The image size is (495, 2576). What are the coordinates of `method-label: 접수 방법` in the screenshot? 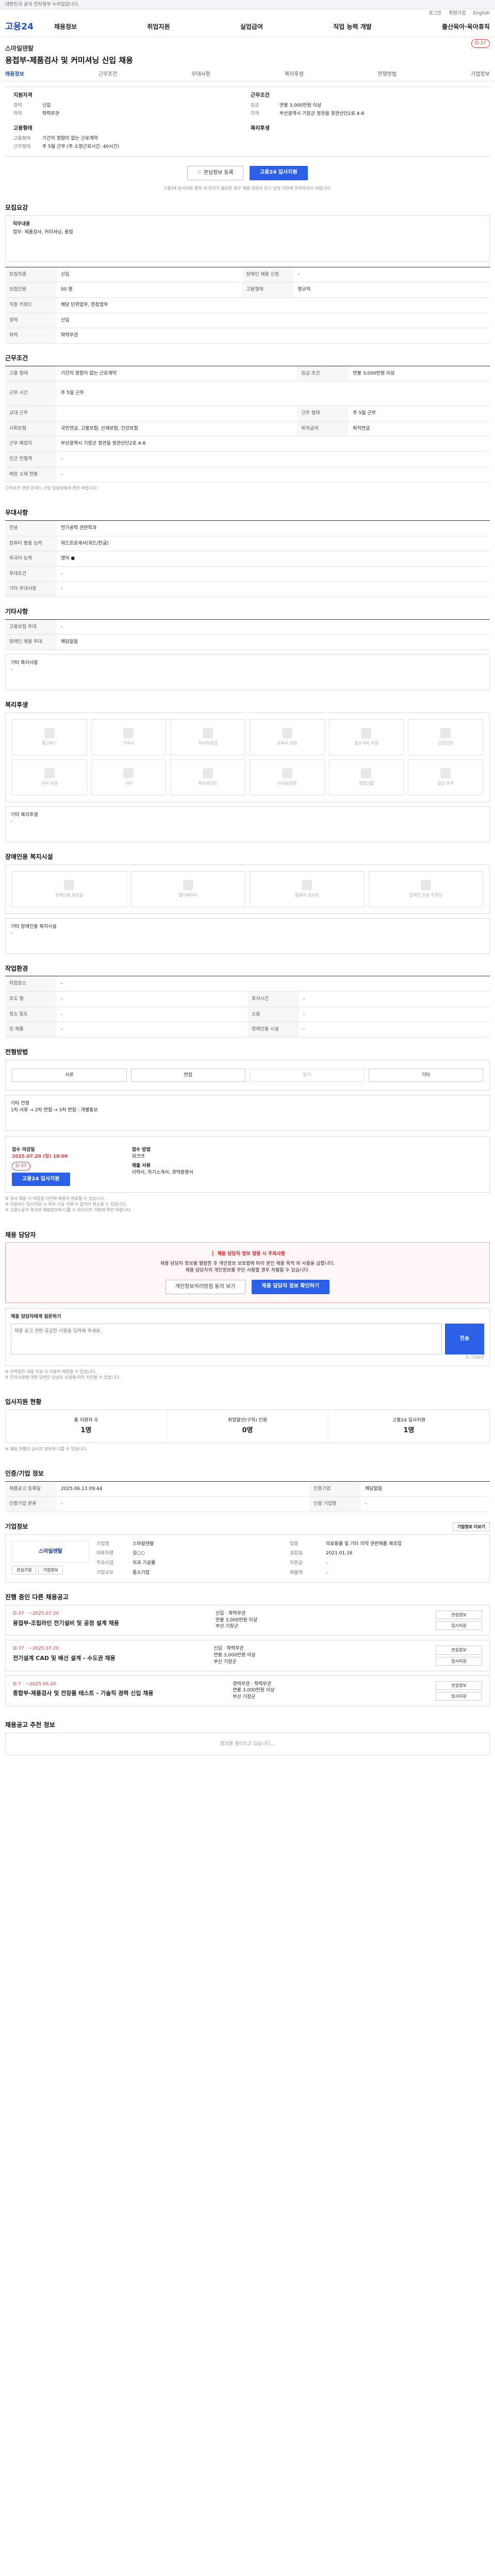 It's located at (141, 1150).